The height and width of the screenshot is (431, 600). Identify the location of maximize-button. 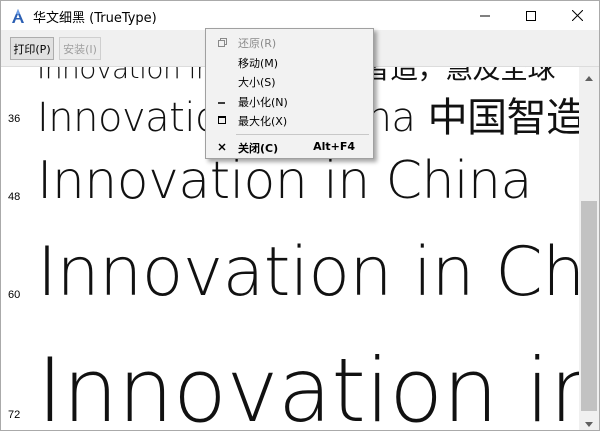
(531, 15).